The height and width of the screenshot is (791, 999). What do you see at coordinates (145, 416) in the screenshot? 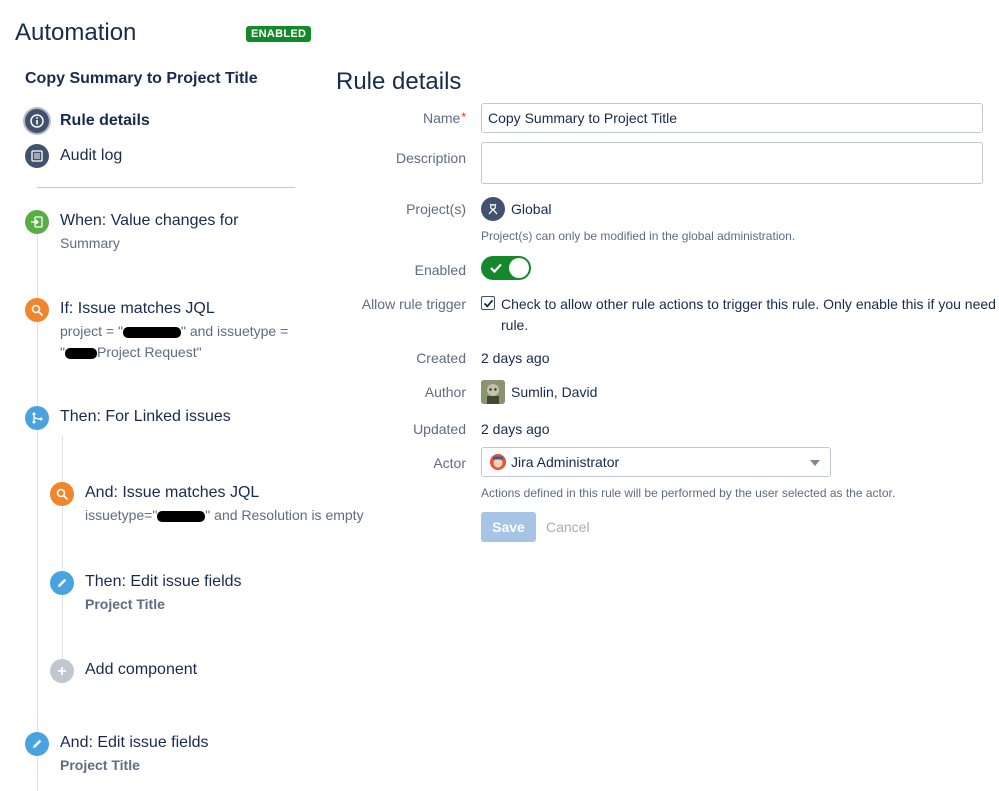
I see `branch-title: Then: For Linked issues` at bounding box center [145, 416].